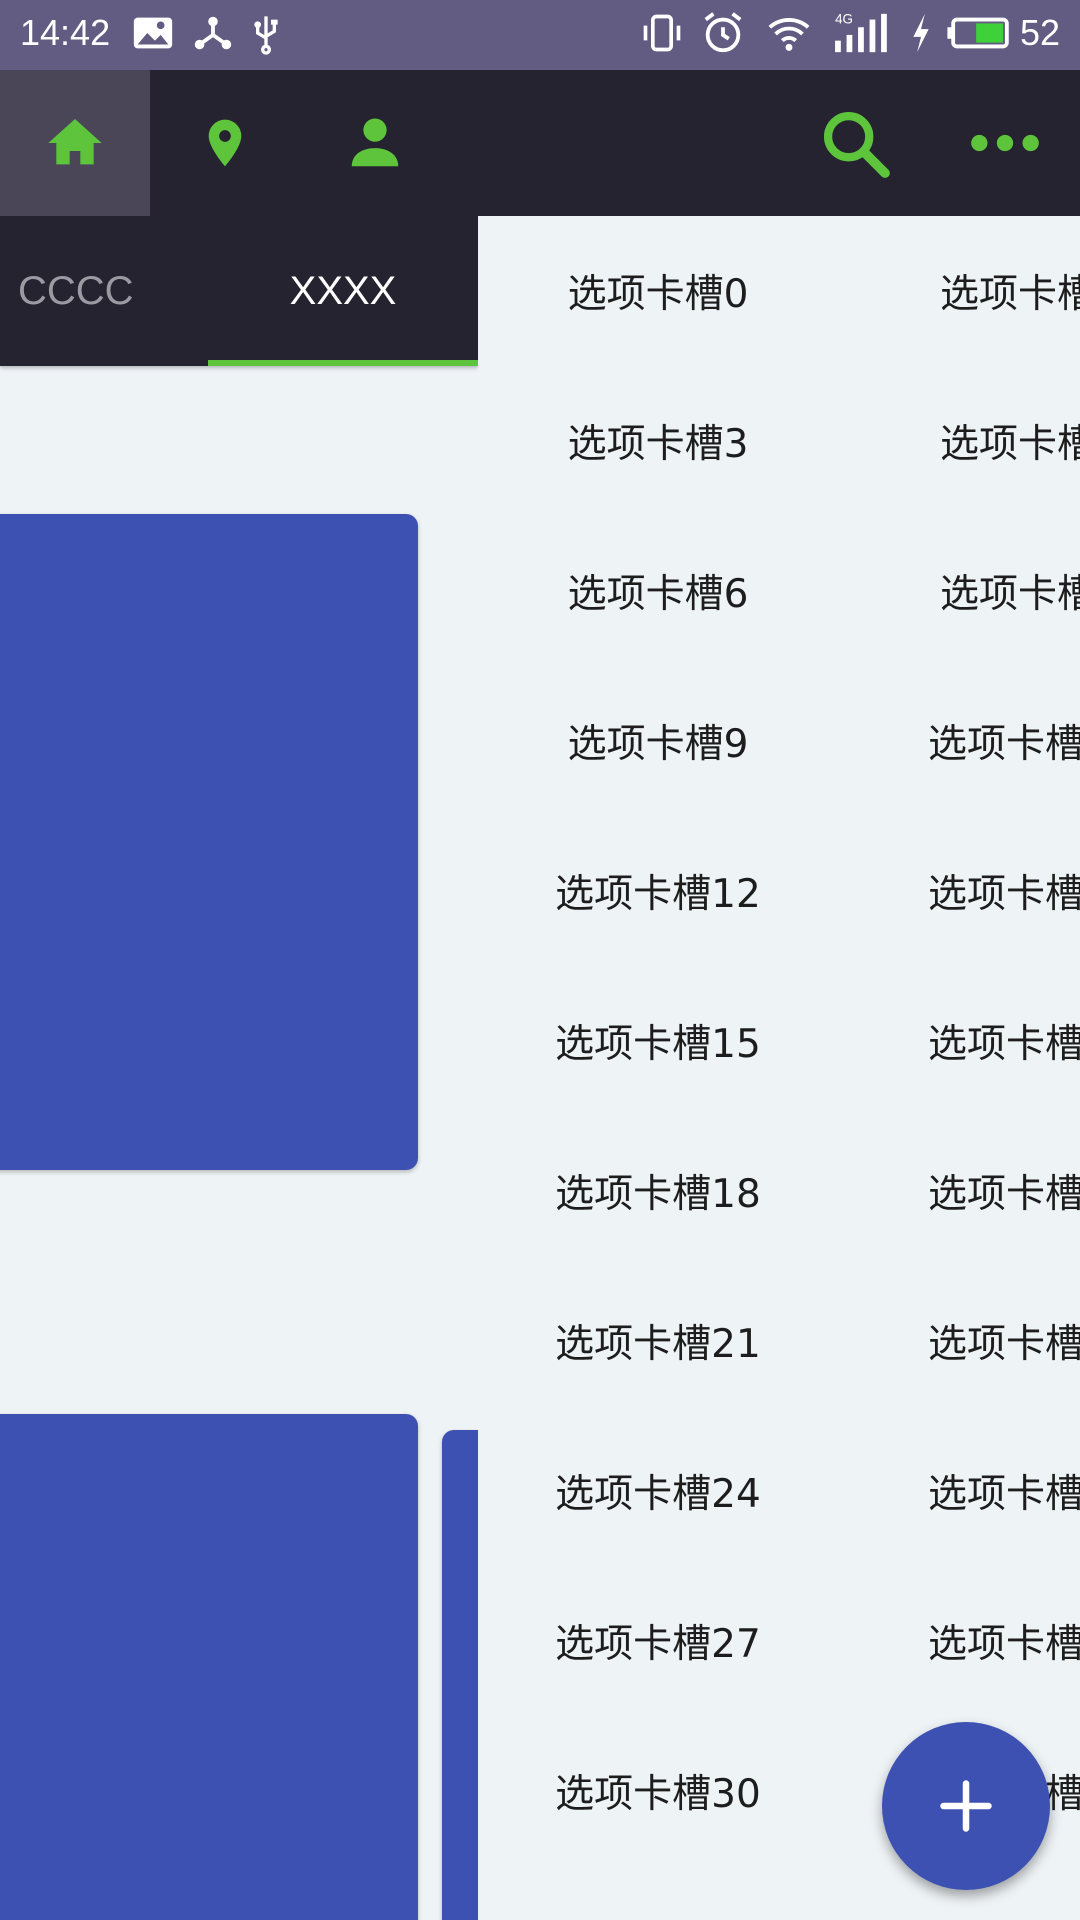  What do you see at coordinates (658, 591) in the screenshot?
I see `grid-item: 选项卡槽6` at bounding box center [658, 591].